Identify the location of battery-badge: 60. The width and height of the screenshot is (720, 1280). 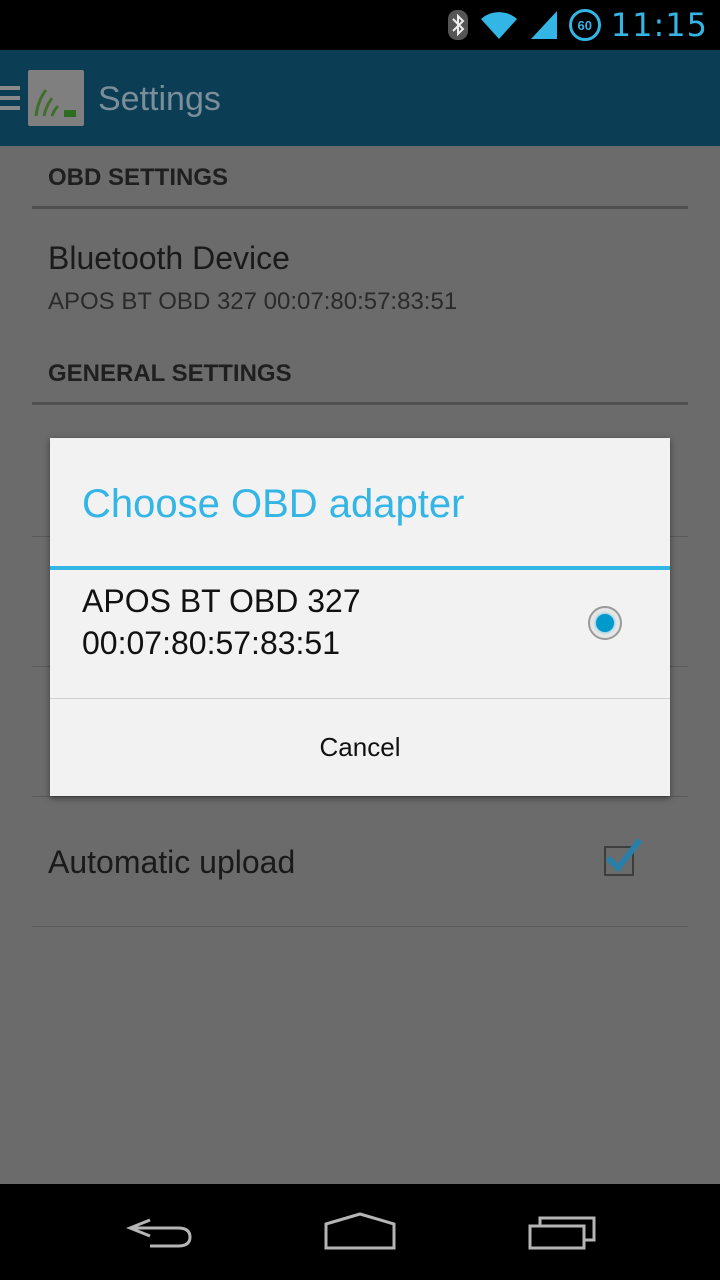
(585, 25).